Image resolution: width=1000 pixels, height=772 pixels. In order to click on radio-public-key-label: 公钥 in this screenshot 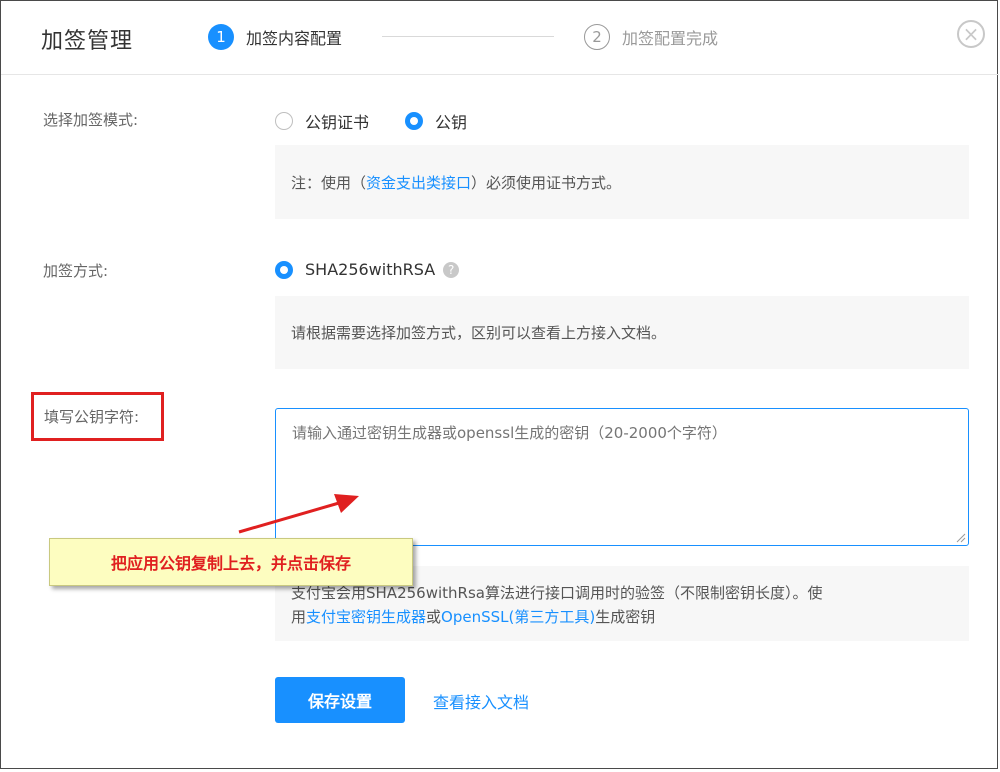, I will do `click(451, 122)`.